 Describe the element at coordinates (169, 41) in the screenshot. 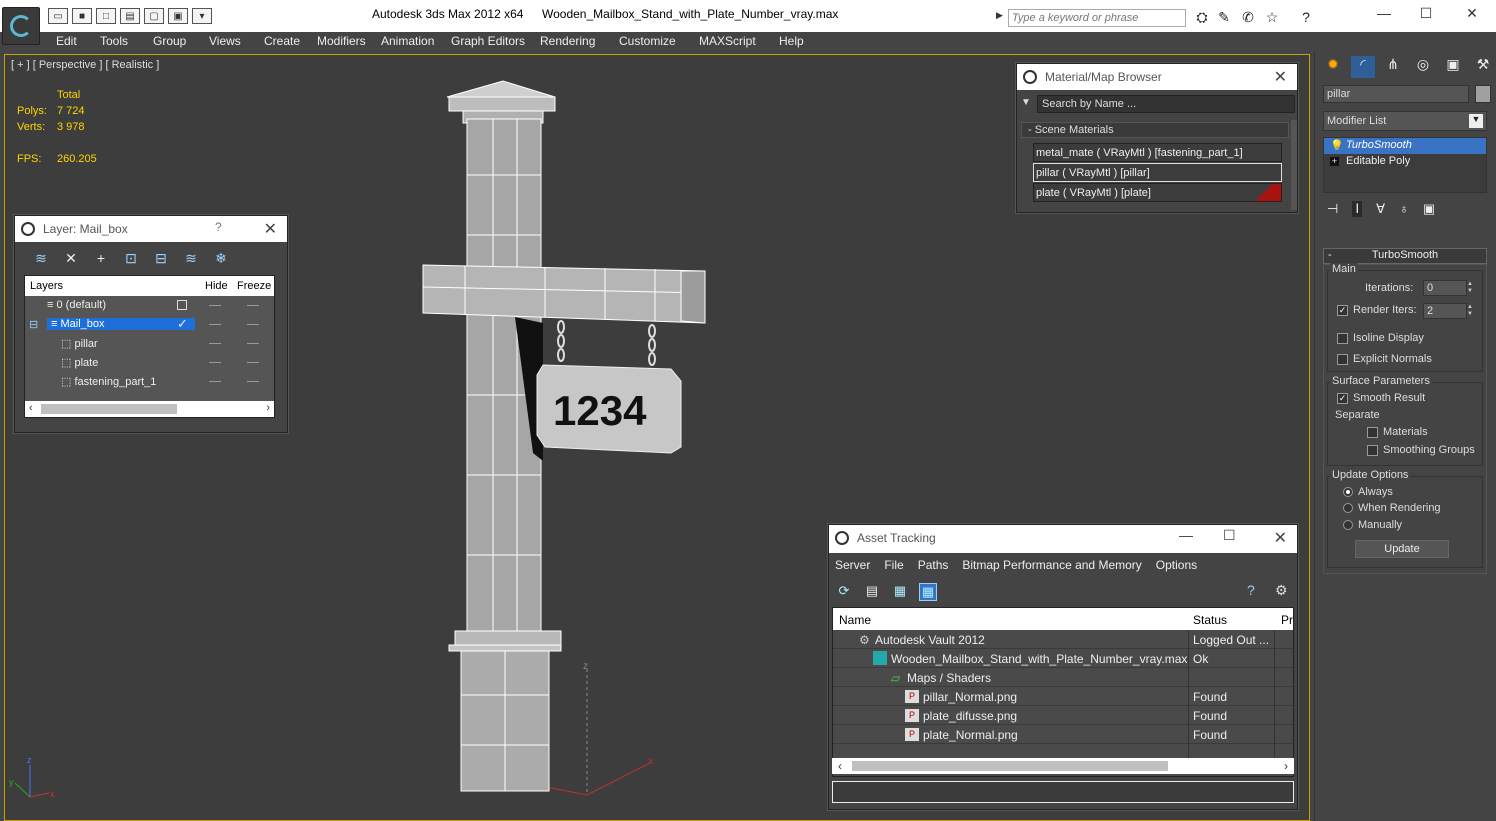

I see `menu-group: Group` at that location.